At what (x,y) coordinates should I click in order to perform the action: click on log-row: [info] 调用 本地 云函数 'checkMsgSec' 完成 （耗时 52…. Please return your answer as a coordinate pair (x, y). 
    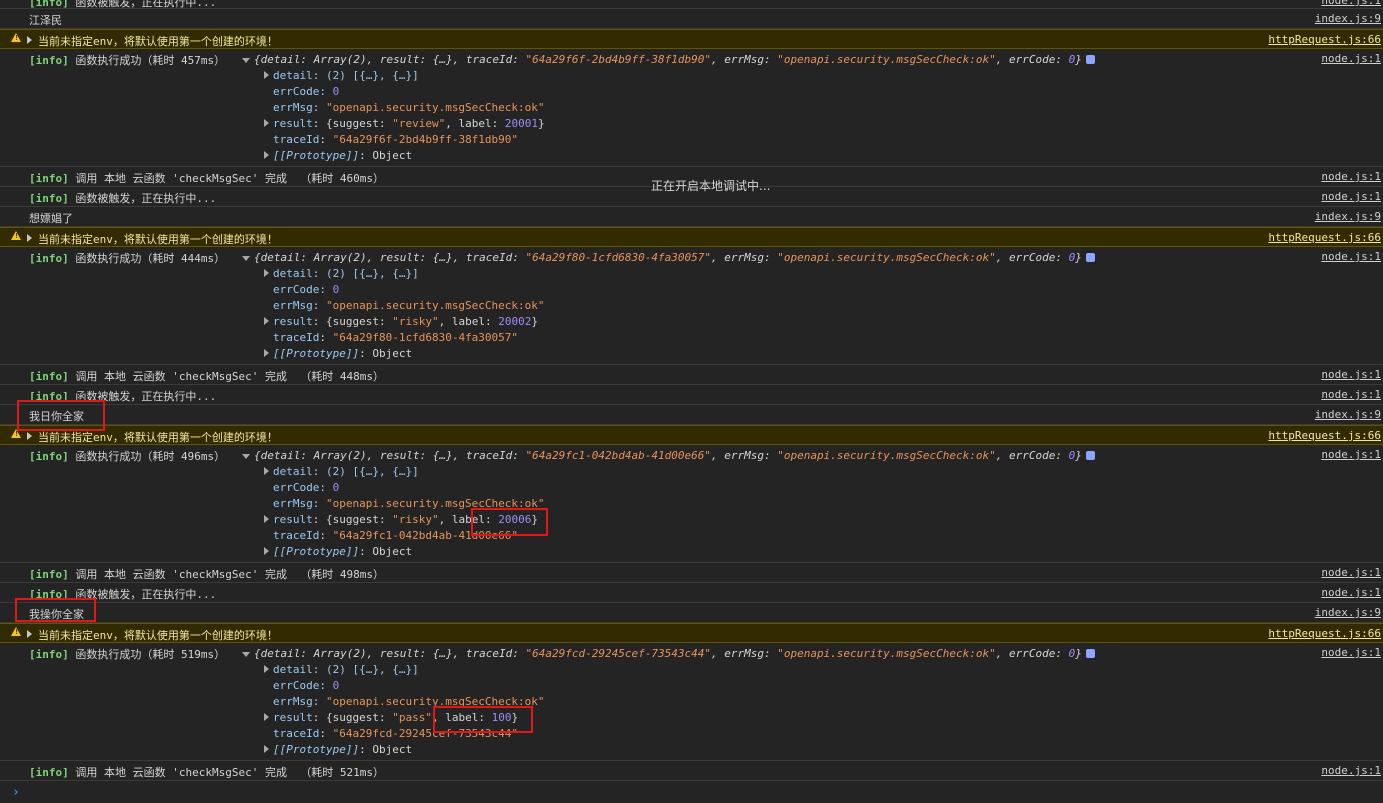
    Looking at the image, I should click on (691, 771).